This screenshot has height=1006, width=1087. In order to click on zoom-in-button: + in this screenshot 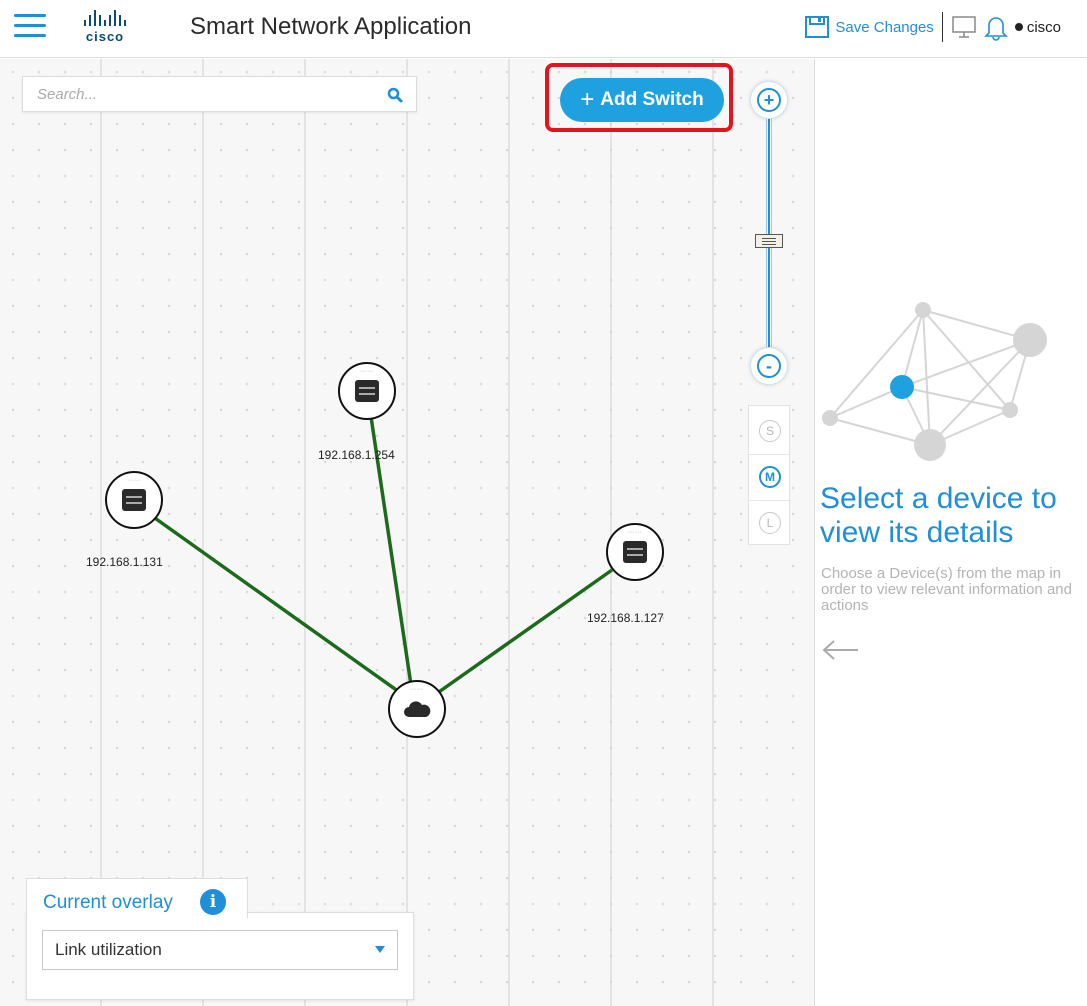, I will do `click(769, 100)`.